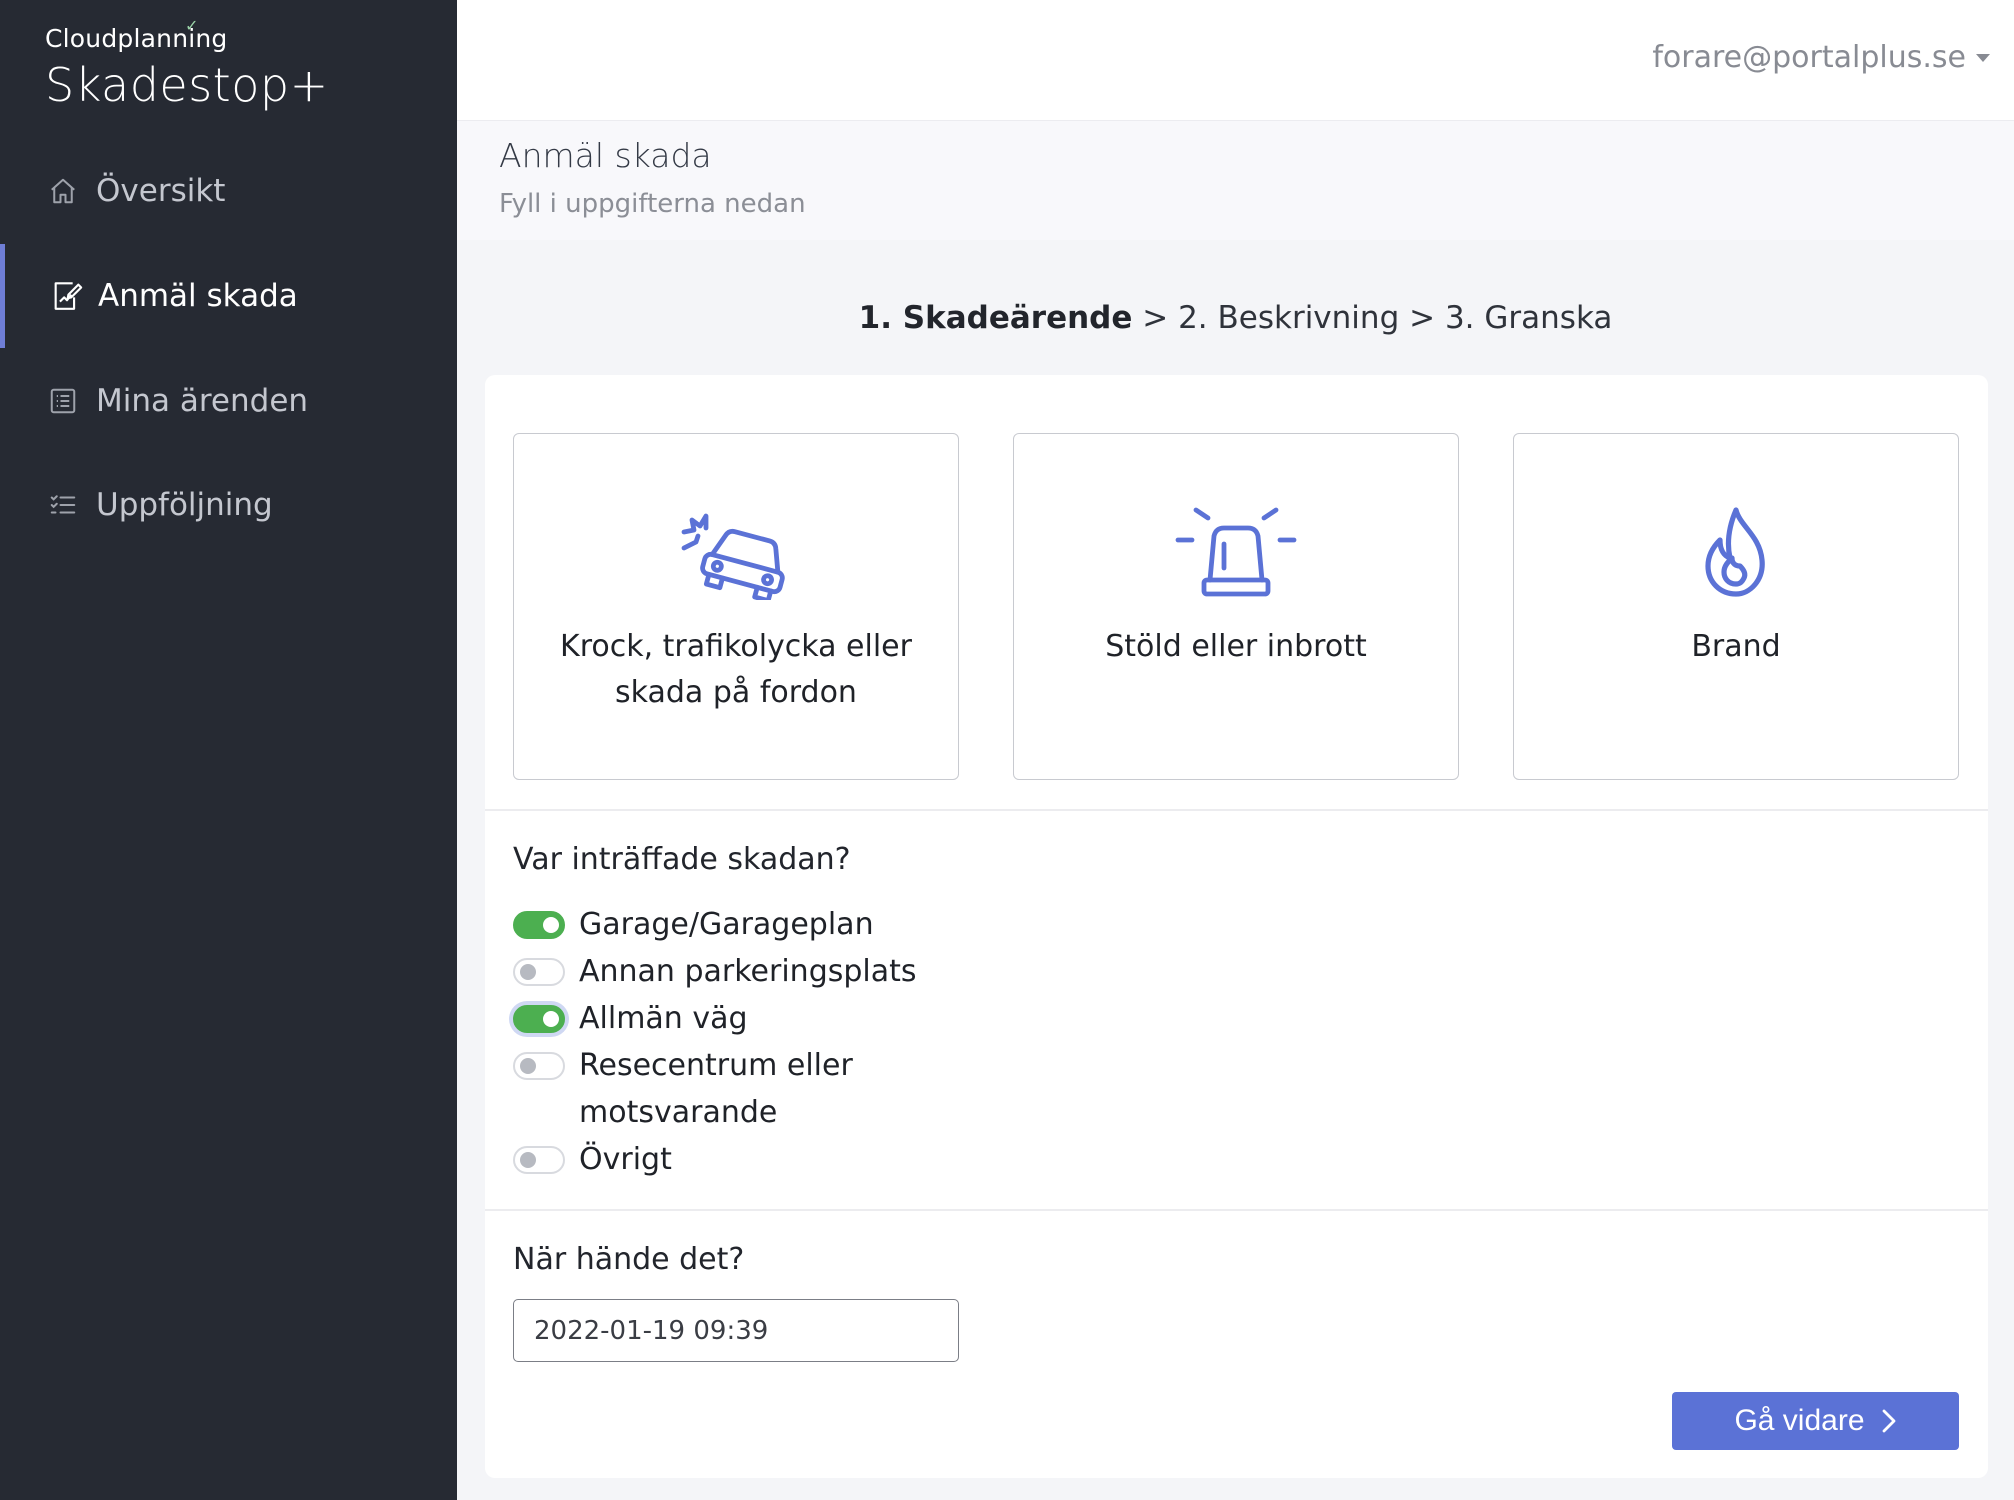 This screenshot has width=2014, height=1500. I want to click on siren-icon, so click(1236, 552).